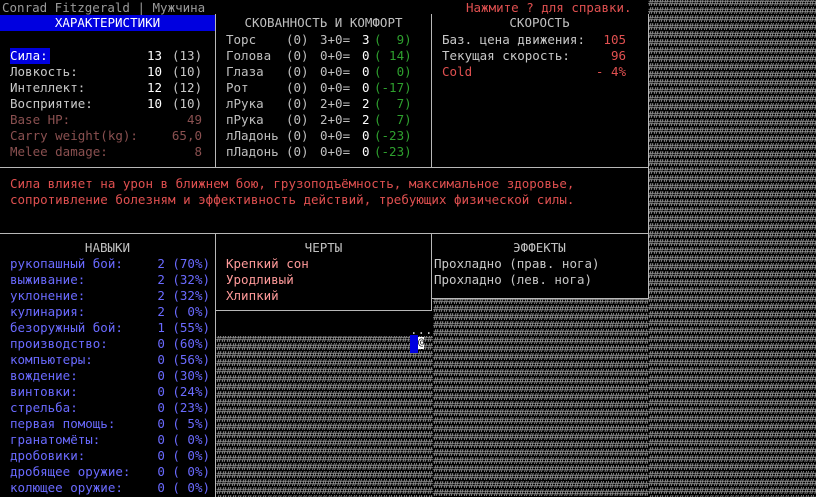  I want to click on skill-value: 2 (70%), so click(183, 263).